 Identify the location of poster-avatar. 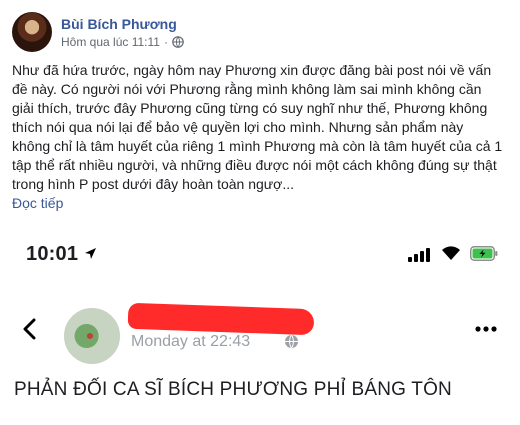
(92, 336).